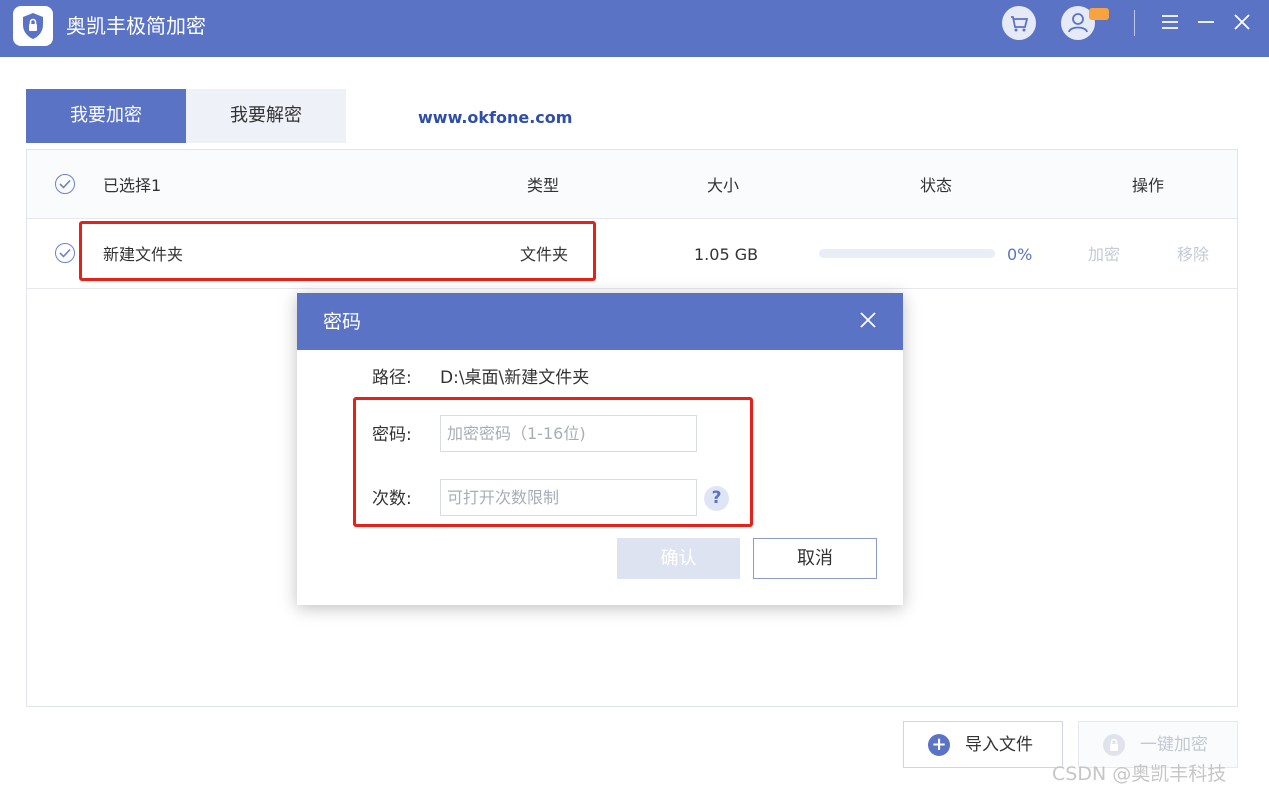 The height and width of the screenshot is (796, 1269). What do you see at coordinates (132, 185) in the screenshot?
I see `selected-count: 已选择1` at bounding box center [132, 185].